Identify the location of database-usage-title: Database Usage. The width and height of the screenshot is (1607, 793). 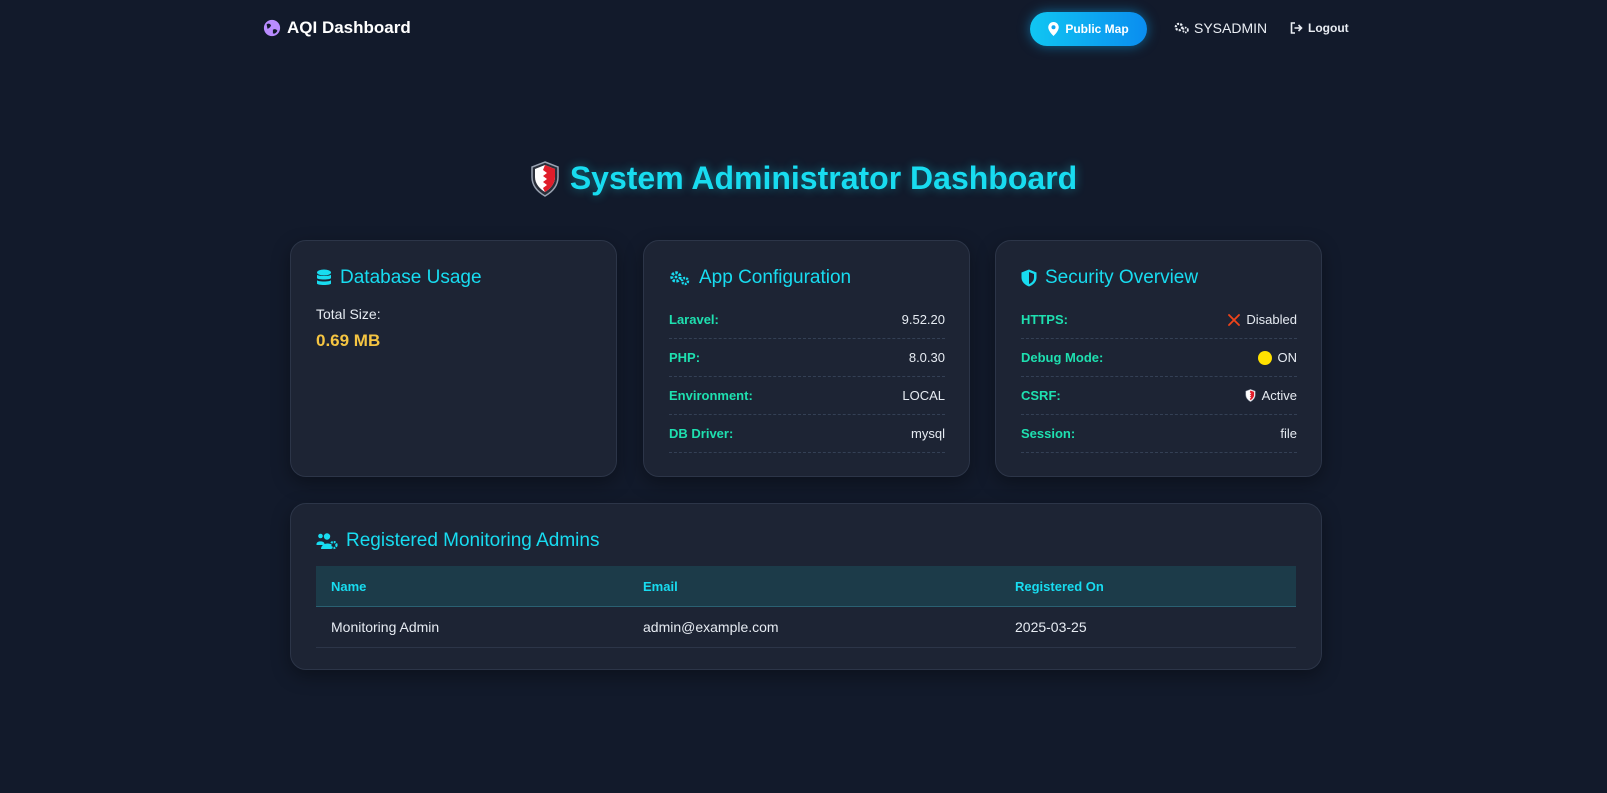
(399, 278).